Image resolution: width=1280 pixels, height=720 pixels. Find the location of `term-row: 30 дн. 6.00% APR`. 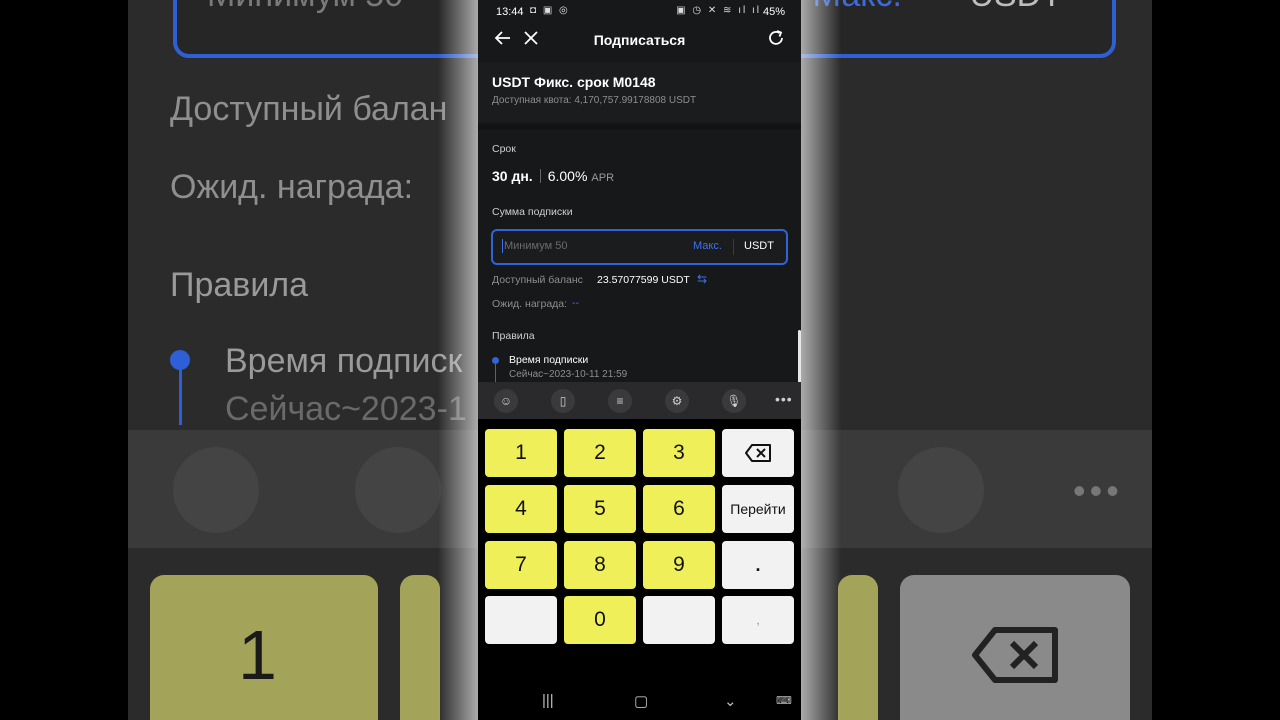

term-row: 30 дн. 6.00% APR is located at coordinates (553, 176).